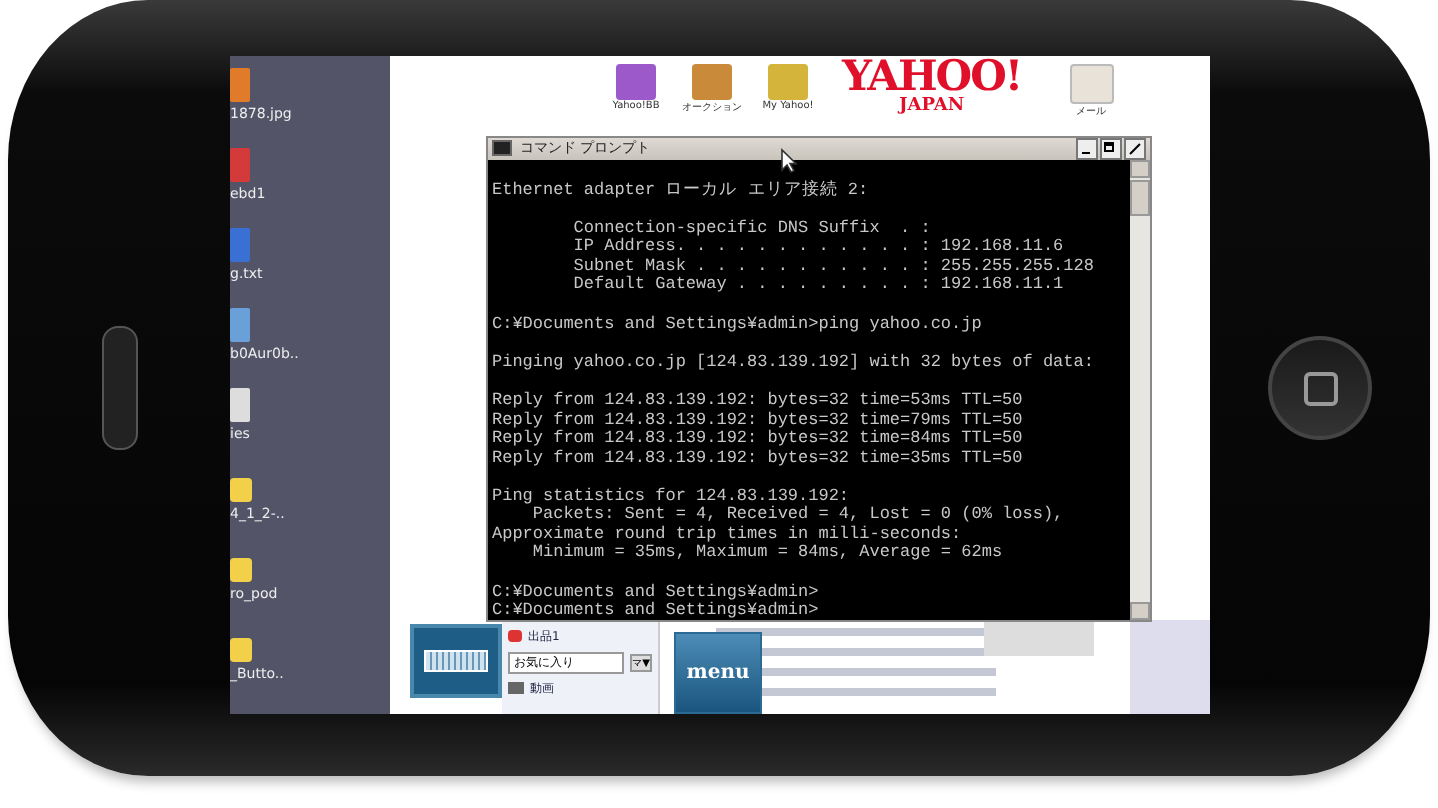 Image resolution: width=1438 pixels, height=808 pixels. What do you see at coordinates (516, 688) in the screenshot?
I see `film-icon` at bounding box center [516, 688].